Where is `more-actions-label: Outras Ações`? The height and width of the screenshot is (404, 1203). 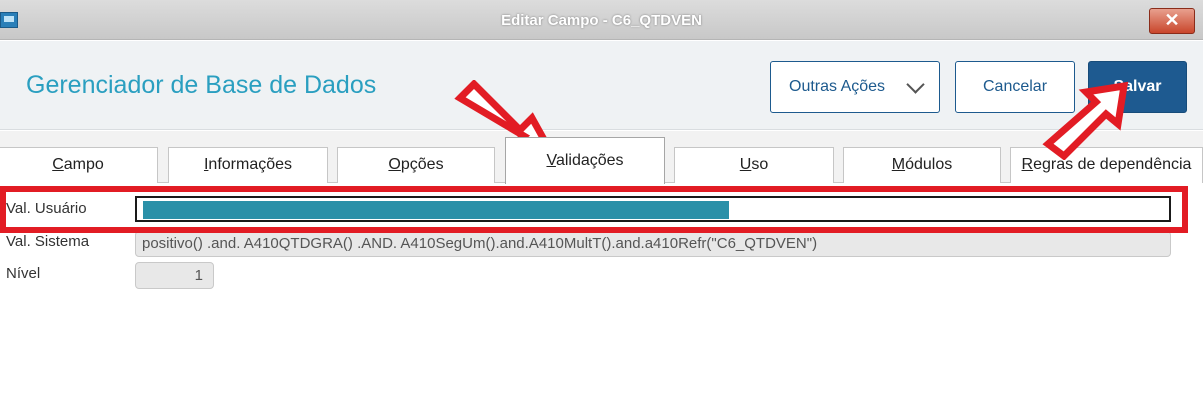 more-actions-label: Outras Ações is located at coordinates (837, 86).